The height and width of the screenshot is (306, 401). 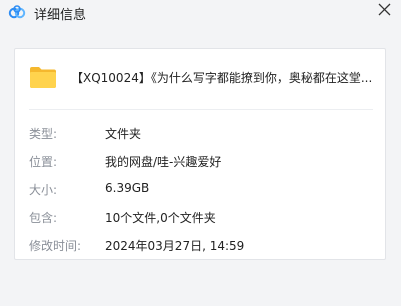 What do you see at coordinates (43, 162) in the screenshot?
I see `location-label: 位置:` at bounding box center [43, 162].